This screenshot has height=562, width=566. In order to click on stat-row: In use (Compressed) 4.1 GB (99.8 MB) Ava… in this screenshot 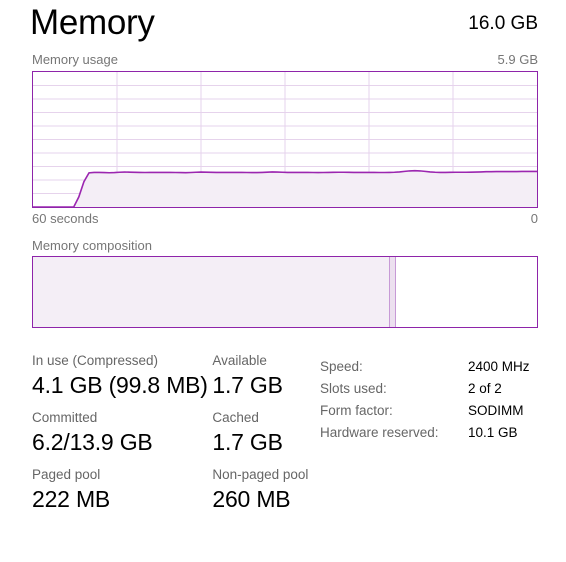, I will do `click(172, 376)`.